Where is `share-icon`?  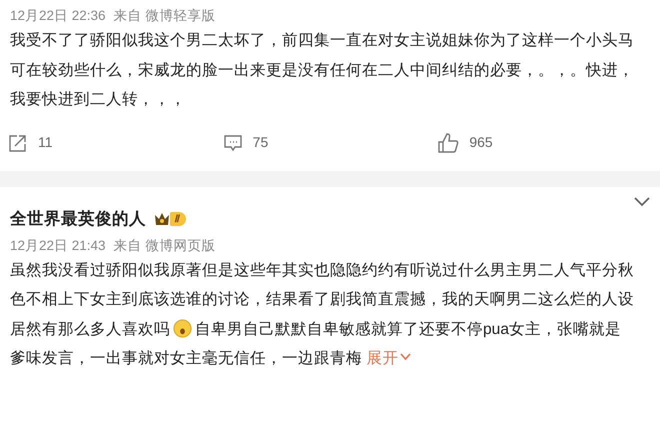 share-icon is located at coordinates (18, 142).